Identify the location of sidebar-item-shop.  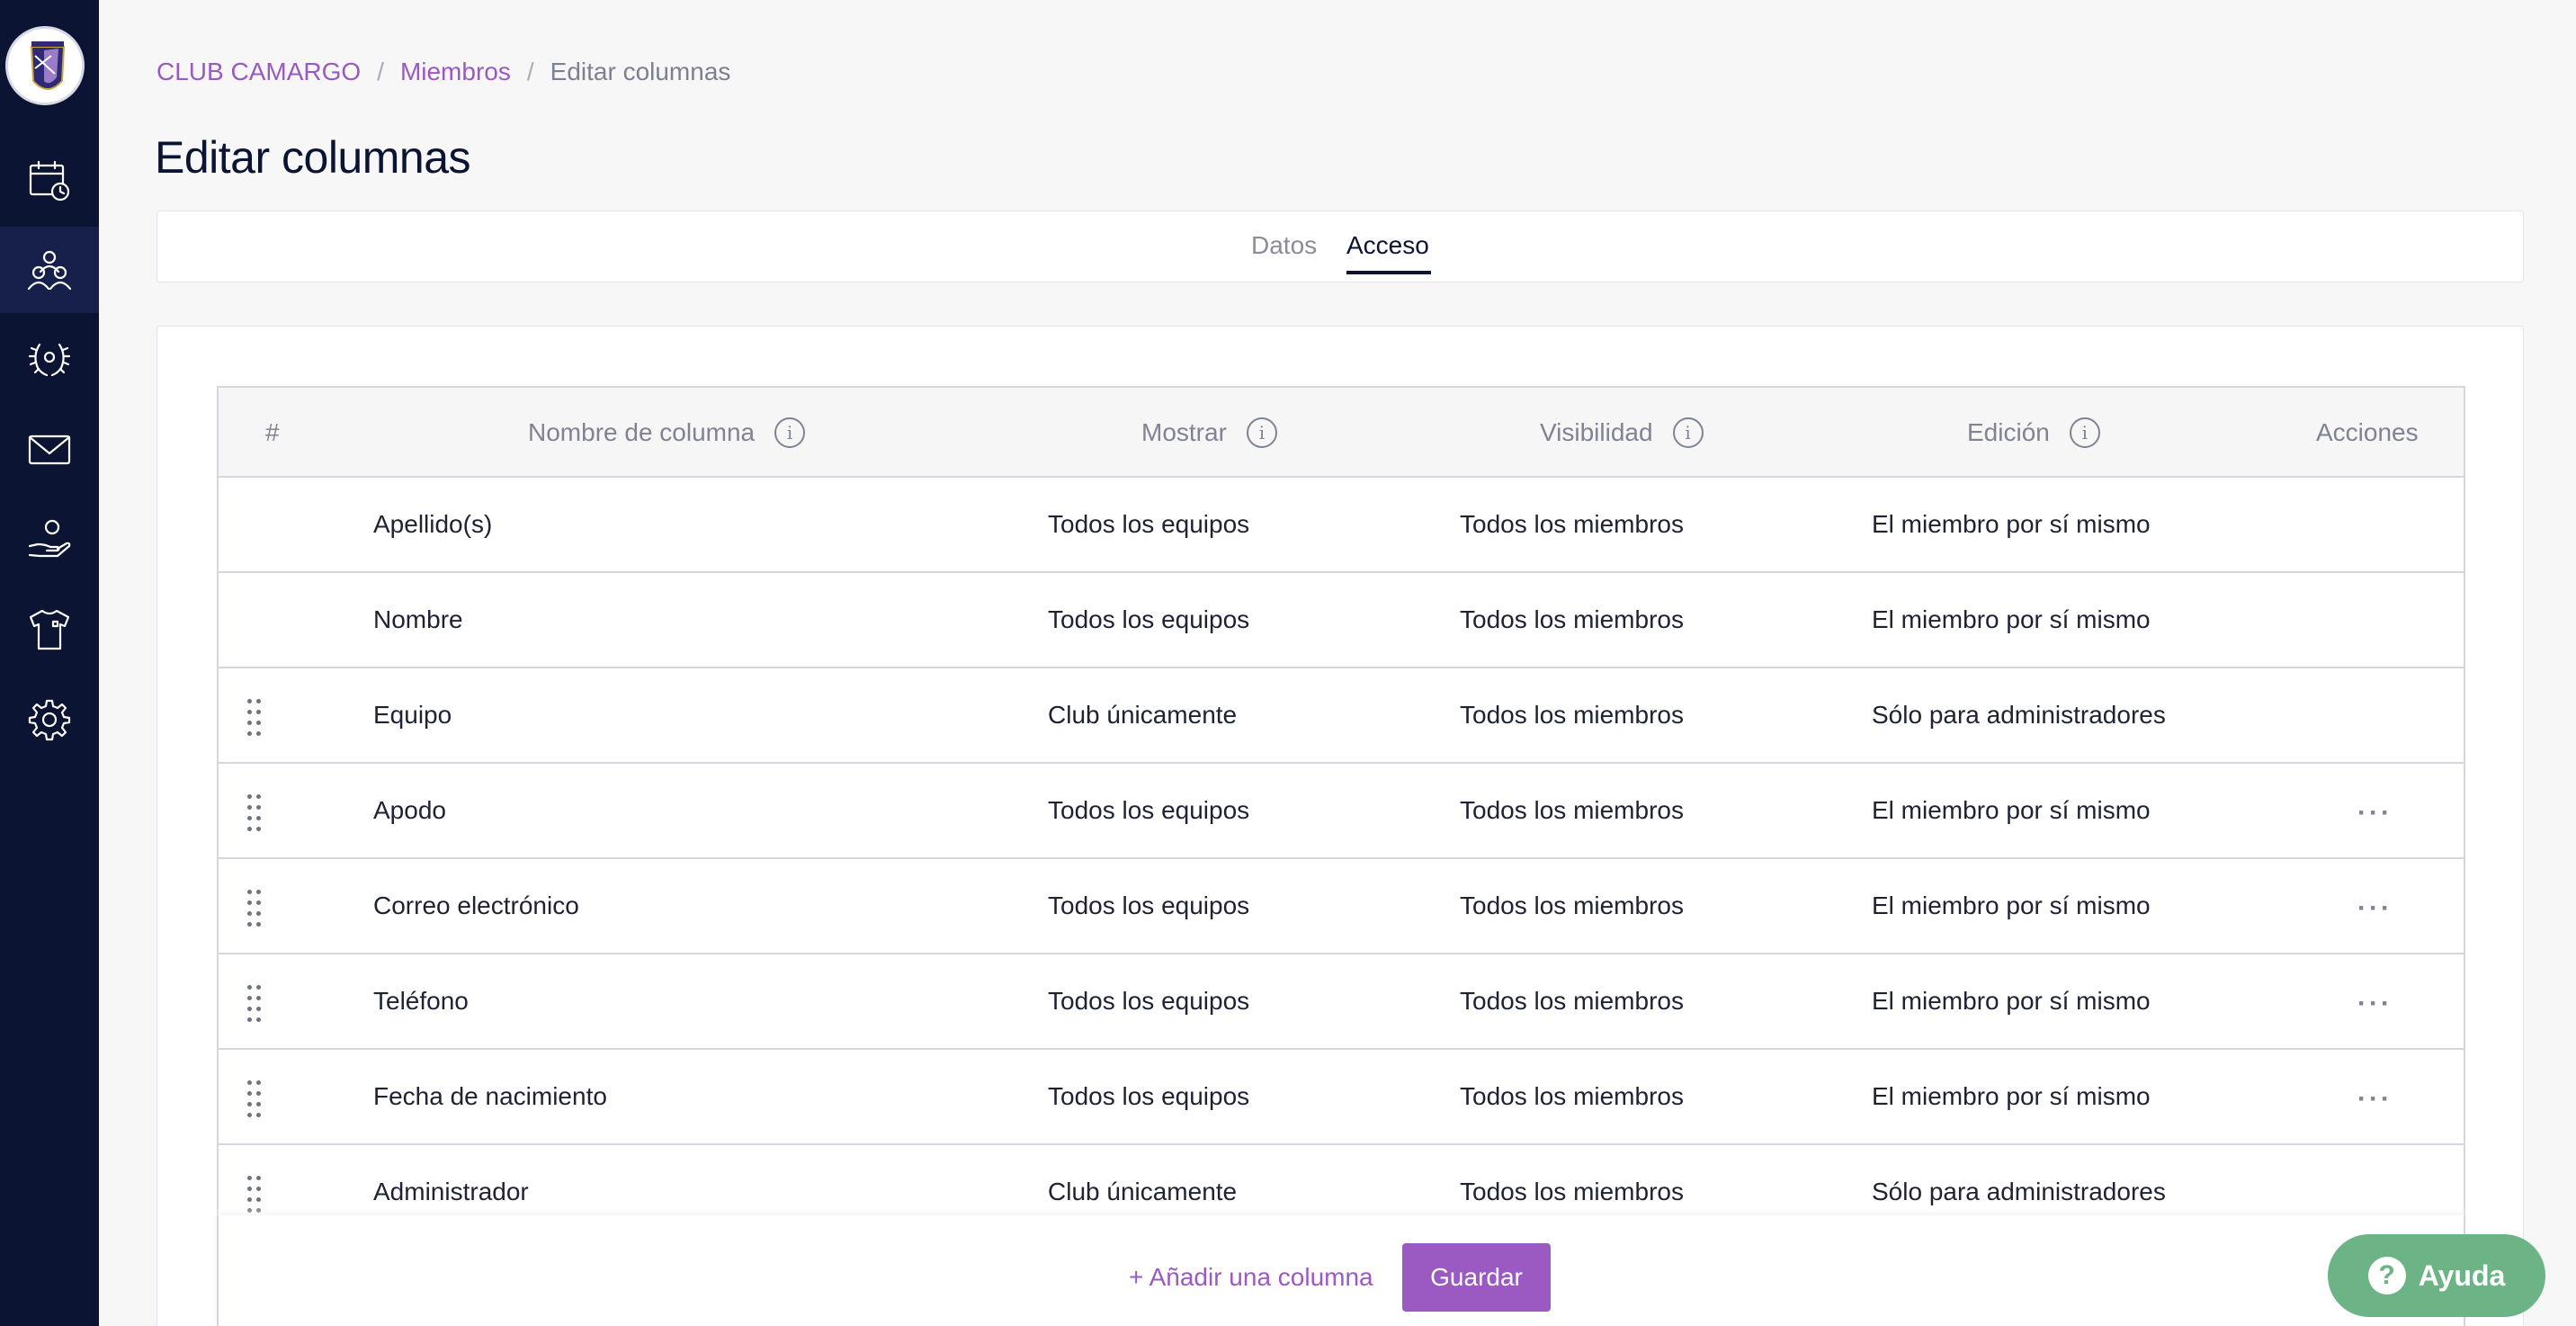
(49, 630).